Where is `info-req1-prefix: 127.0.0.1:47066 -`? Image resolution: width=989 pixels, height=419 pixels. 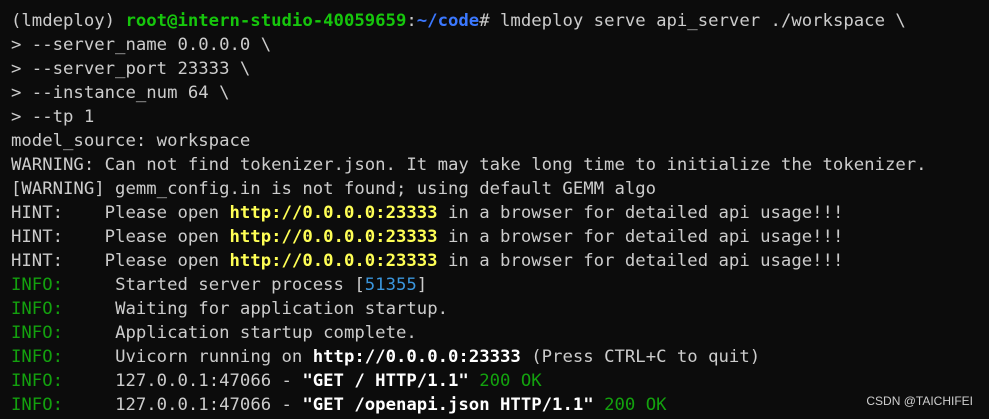 info-req1-prefix: 127.0.0.1:47066 - is located at coordinates (209, 381).